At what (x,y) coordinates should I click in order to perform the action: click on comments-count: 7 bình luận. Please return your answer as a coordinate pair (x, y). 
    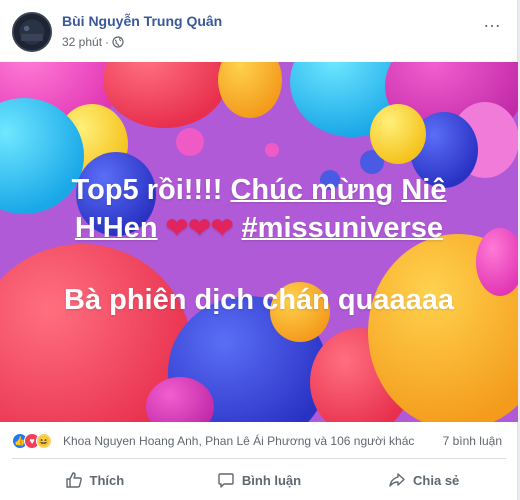
    Looking at the image, I should click on (472, 441).